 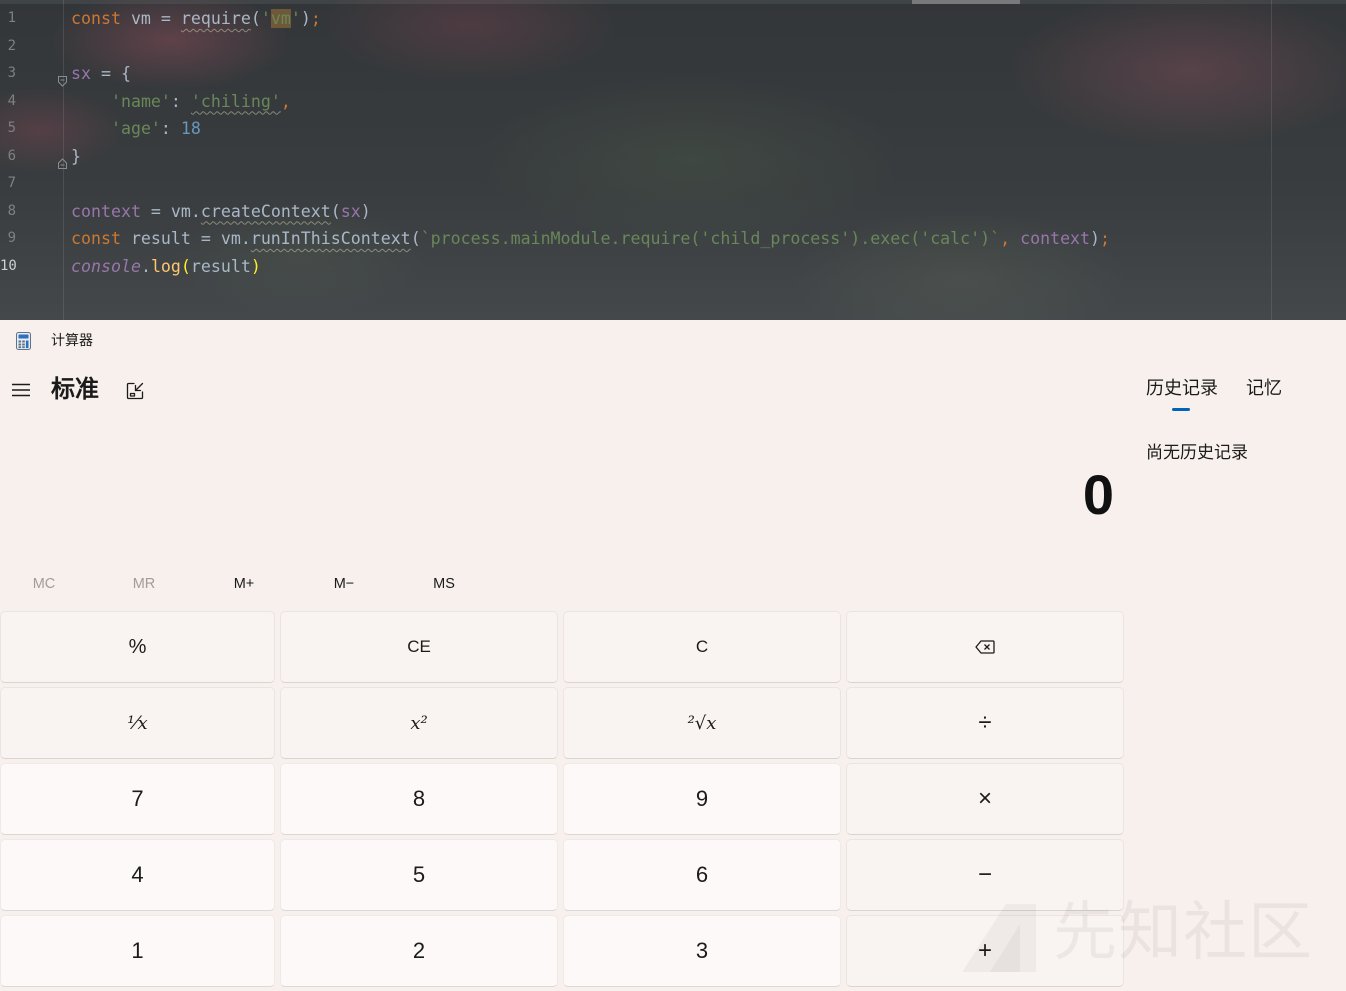 I want to click on digit-1-button: 1, so click(x=137, y=951).